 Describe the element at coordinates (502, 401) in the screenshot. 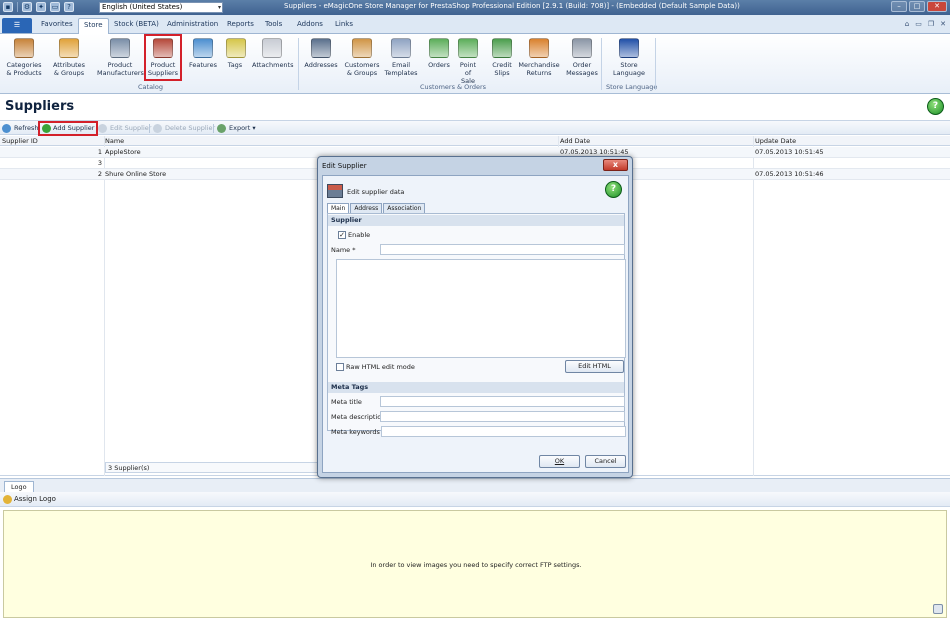

I see `meta-title-input` at that location.